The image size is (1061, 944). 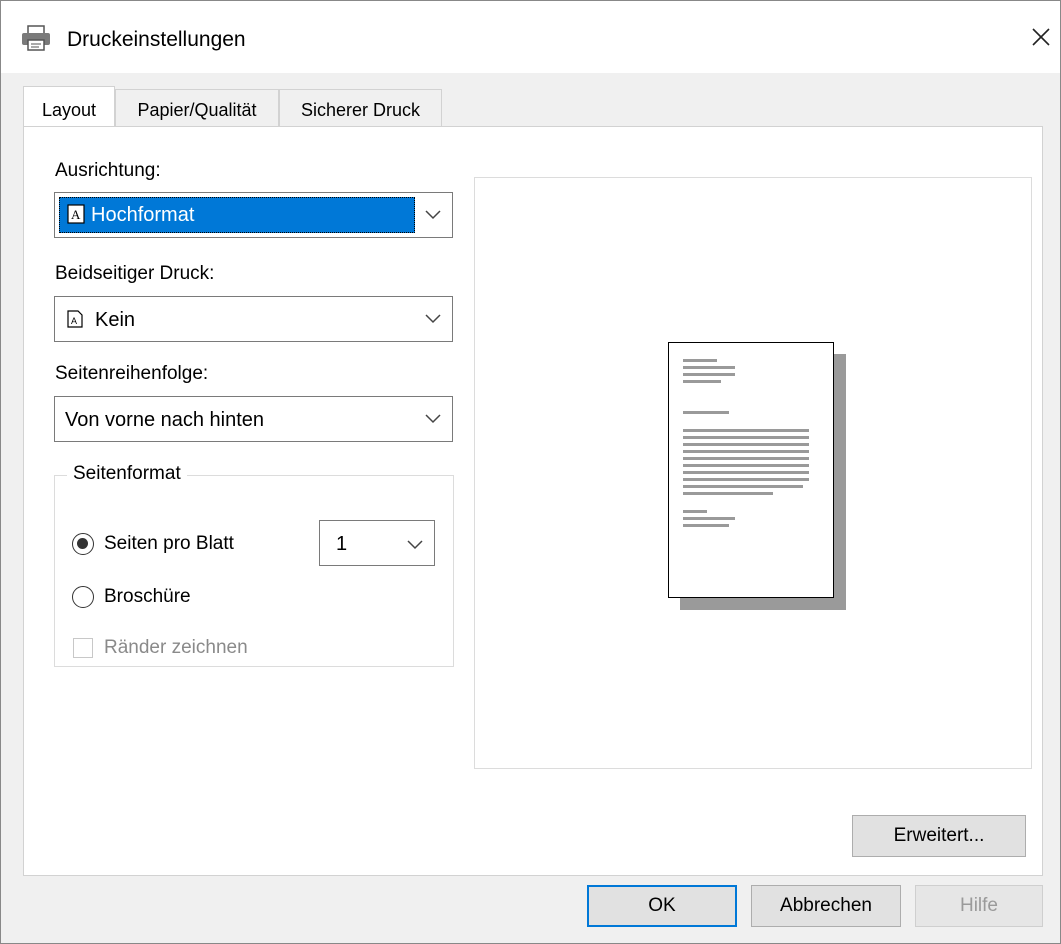 I want to click on tab-layout: Layout, so click(x=69, y=106).